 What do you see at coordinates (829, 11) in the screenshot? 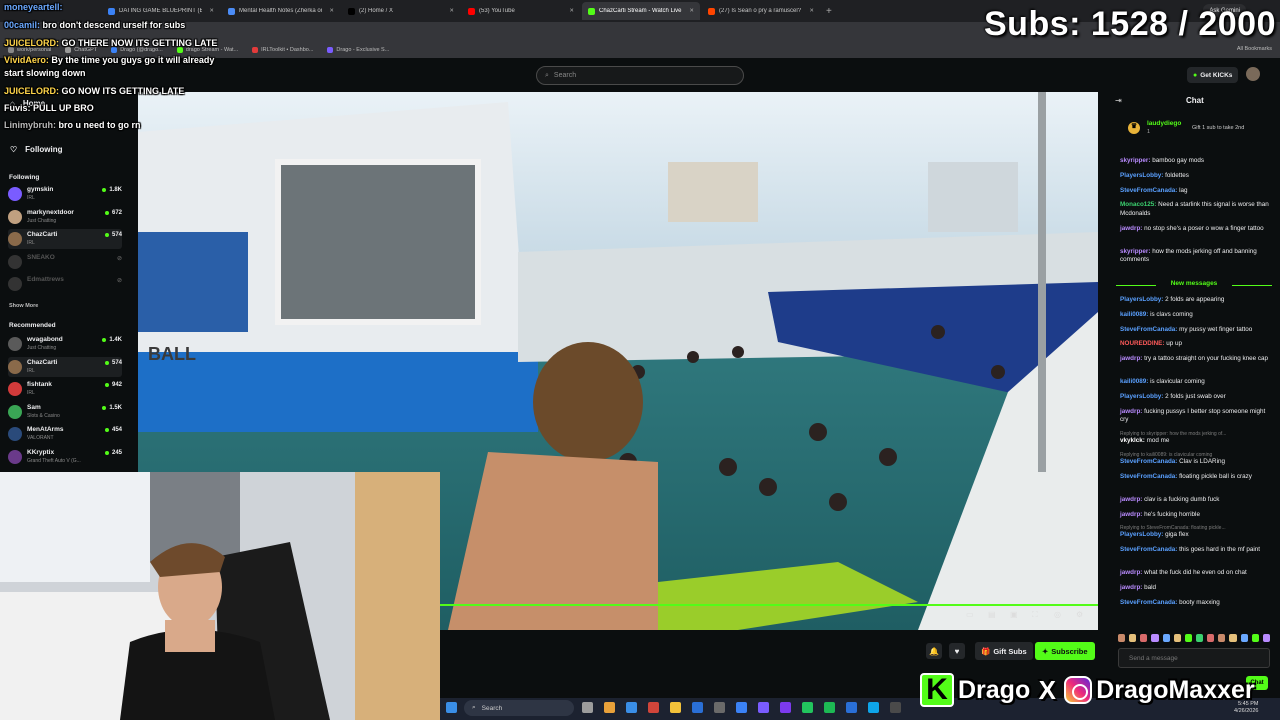
I see `new-tab-button: +` at bounding box center [829, 11].